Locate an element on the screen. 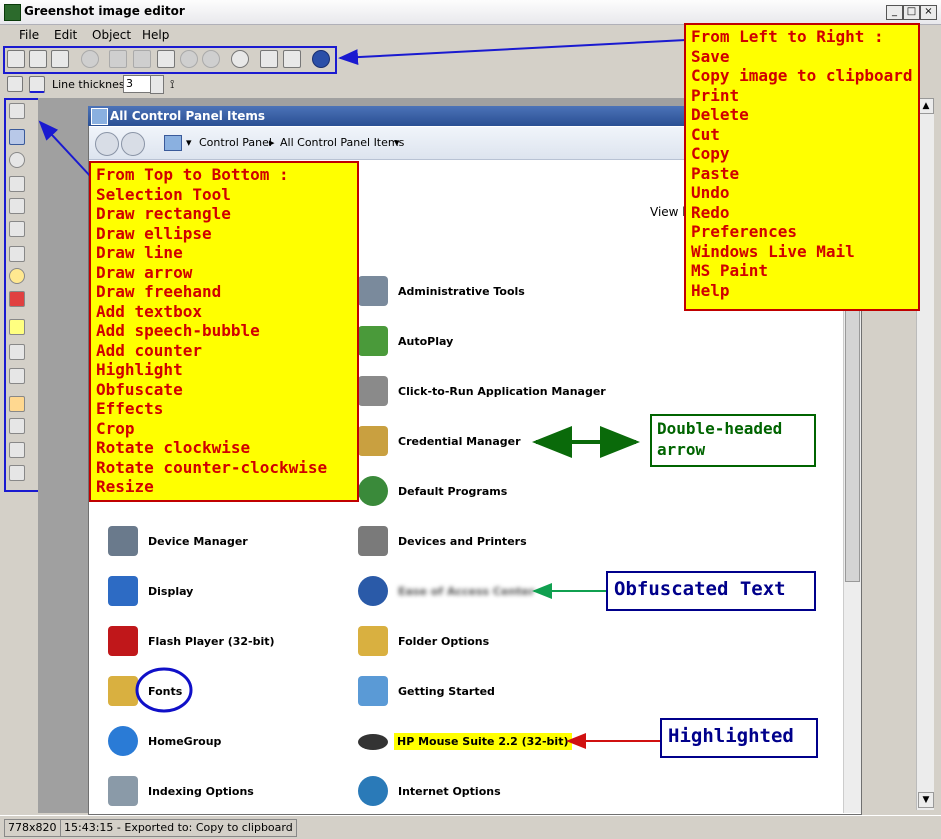  legend-item: Copy image to clipboard is located at coordinates (802, 75).